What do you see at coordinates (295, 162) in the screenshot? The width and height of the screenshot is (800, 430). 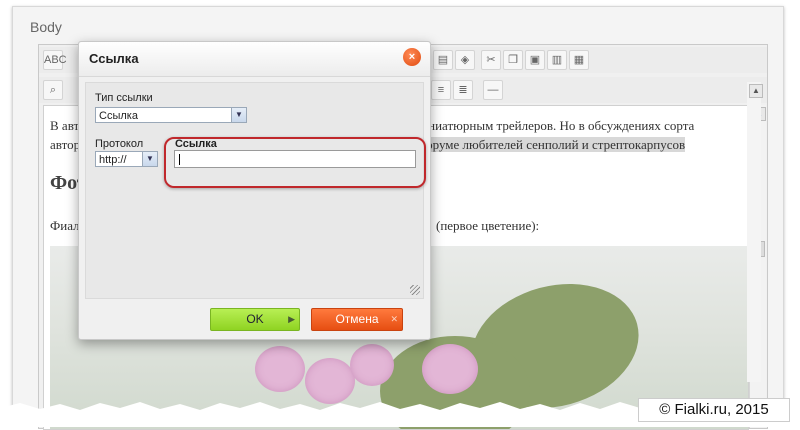 I see `highlight-annotation` at bounding box center [295, 162].